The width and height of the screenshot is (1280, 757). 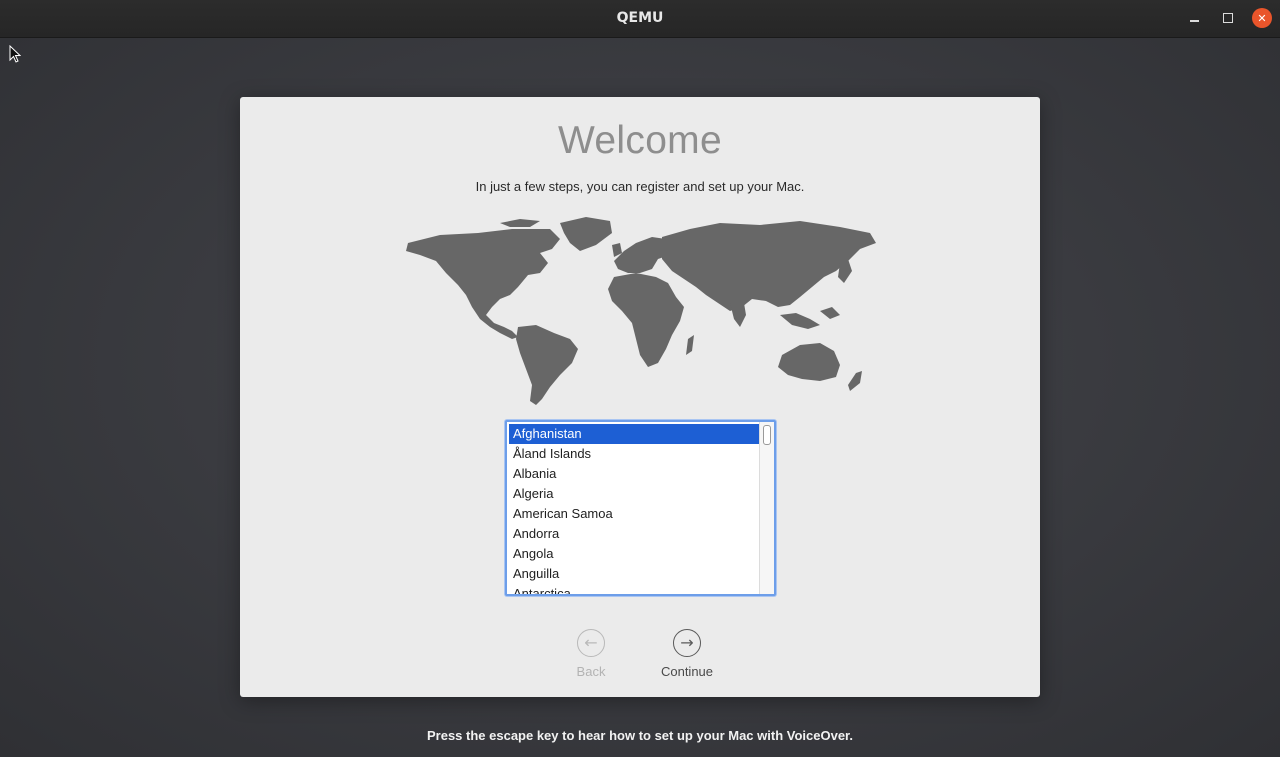 I want to click on window-title: QEMU, so click(x=640, y=18).